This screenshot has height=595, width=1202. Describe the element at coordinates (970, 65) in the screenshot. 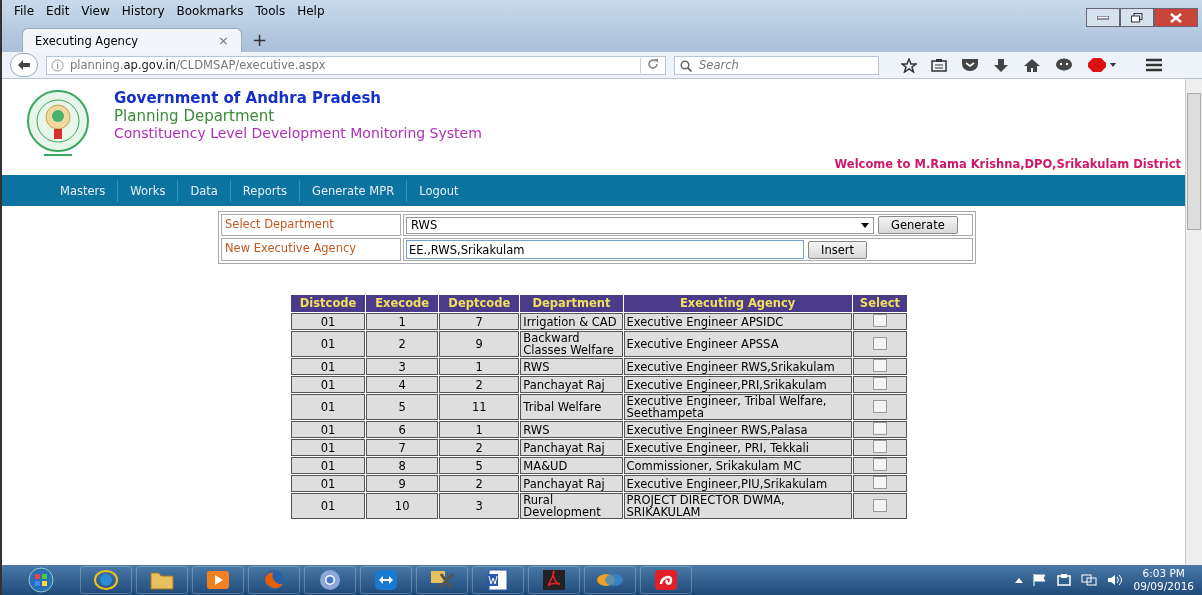

I see `pocket-icon` at that location.